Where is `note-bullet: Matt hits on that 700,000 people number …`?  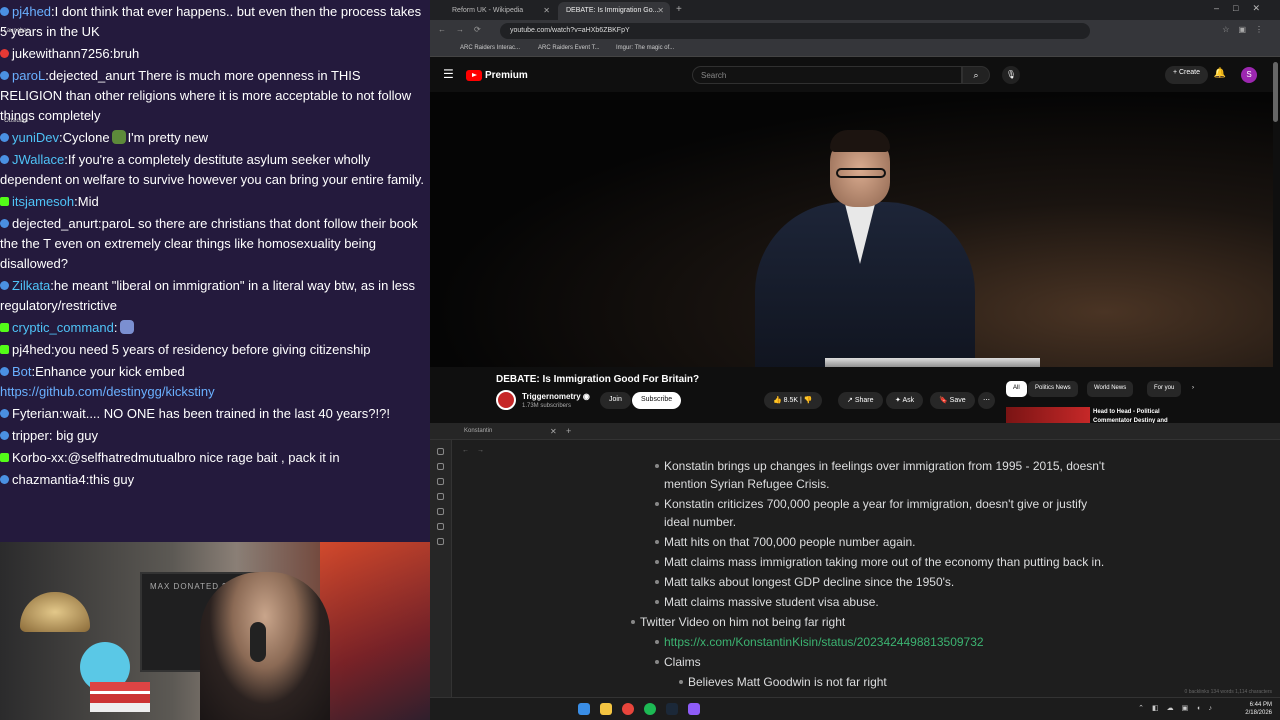 note-bullet: Matt hits on that 700,000 people number … is located at coordinates (870, 542).